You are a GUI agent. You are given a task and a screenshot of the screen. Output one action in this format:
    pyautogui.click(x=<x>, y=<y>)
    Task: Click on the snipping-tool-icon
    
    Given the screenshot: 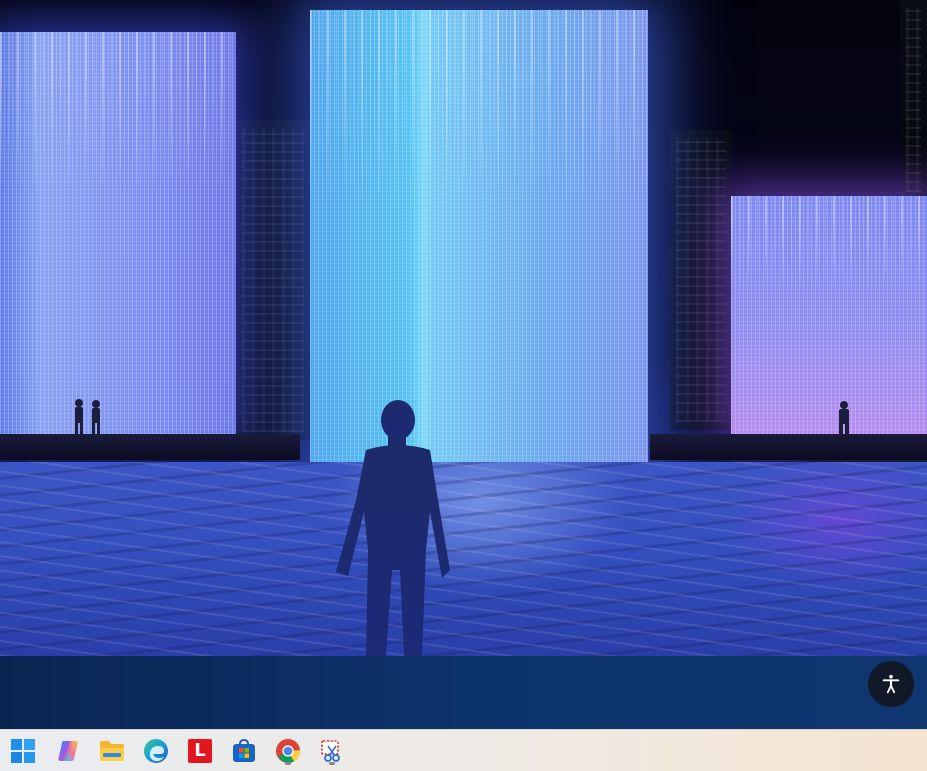 What is the action you would take?
    pyautogui.click(x=330, y=751)
    